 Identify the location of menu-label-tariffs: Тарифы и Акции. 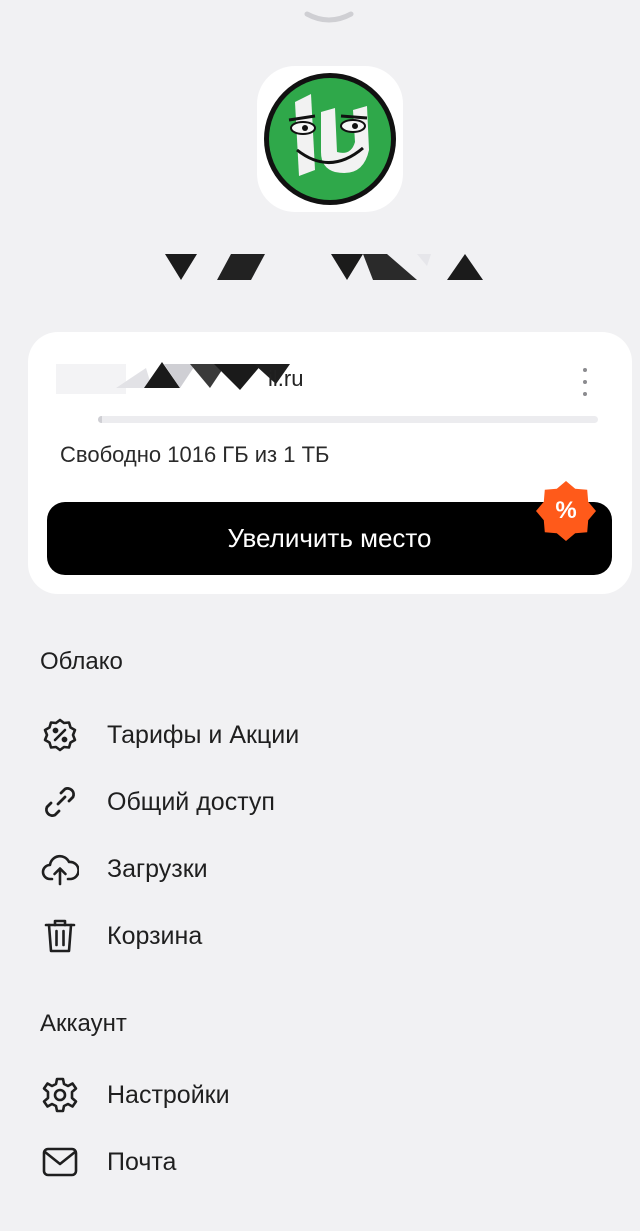
(203, 734).